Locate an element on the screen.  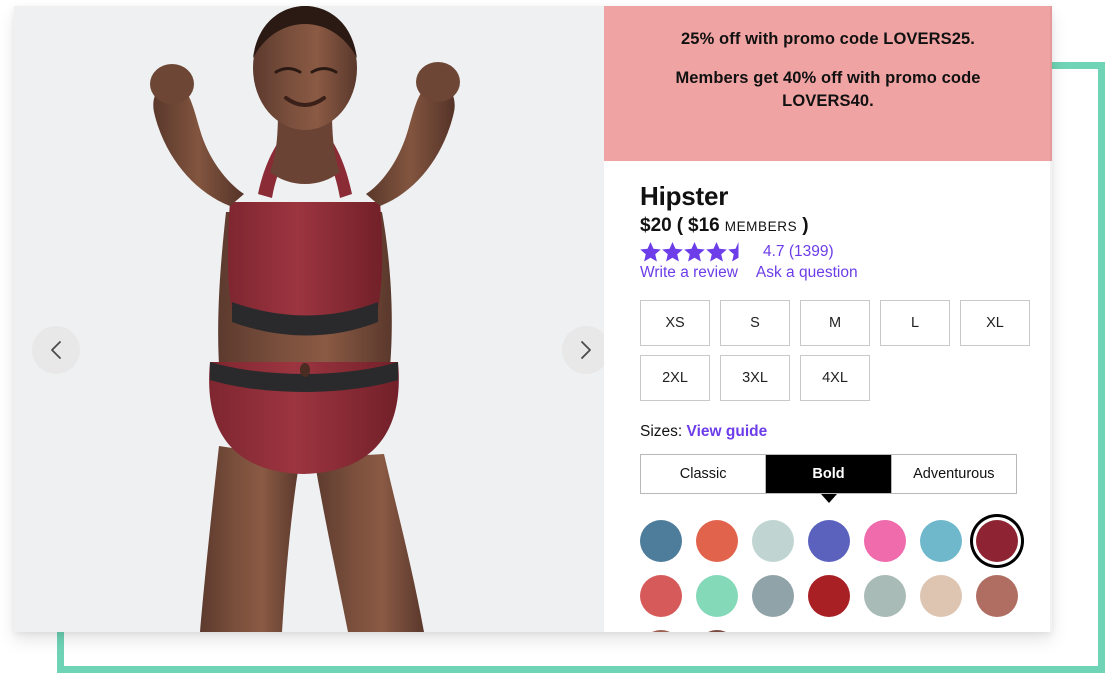
tab-bold: Bold is located at coordinates (829, 474).